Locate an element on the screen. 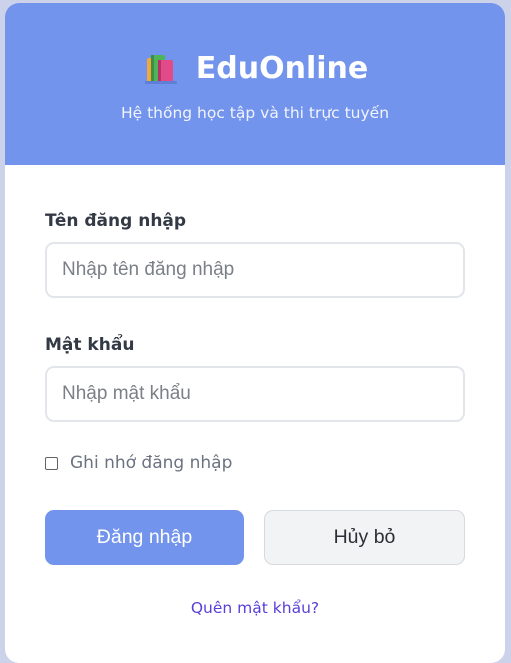 This screenshot has height=663, width=511. password-input is located at coordinates (255, 394).